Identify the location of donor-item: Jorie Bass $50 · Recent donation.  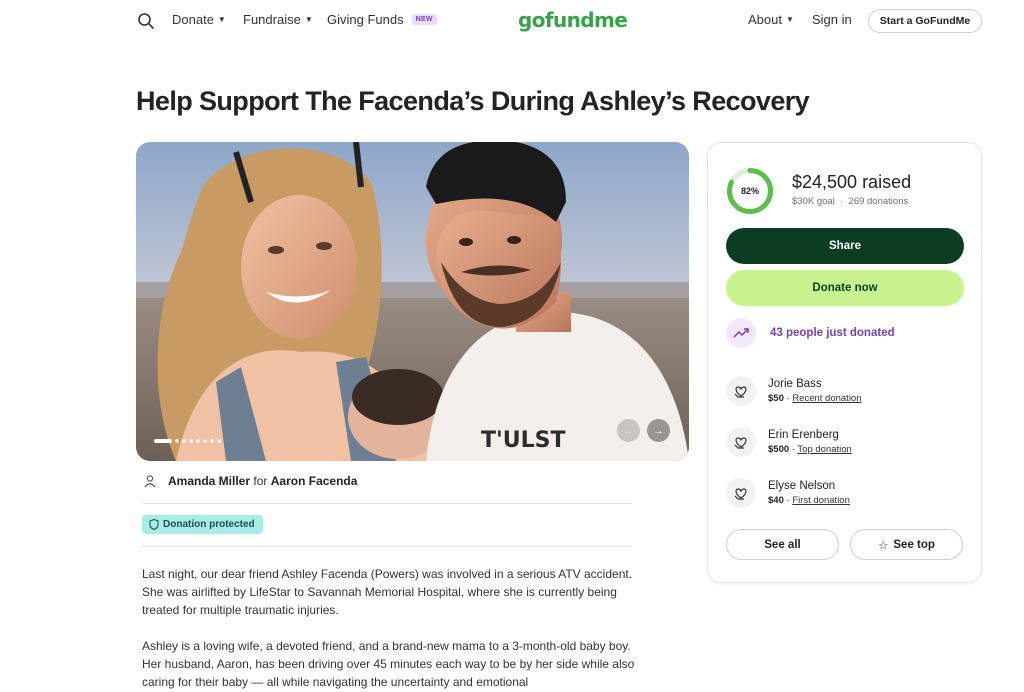
(794, 391).